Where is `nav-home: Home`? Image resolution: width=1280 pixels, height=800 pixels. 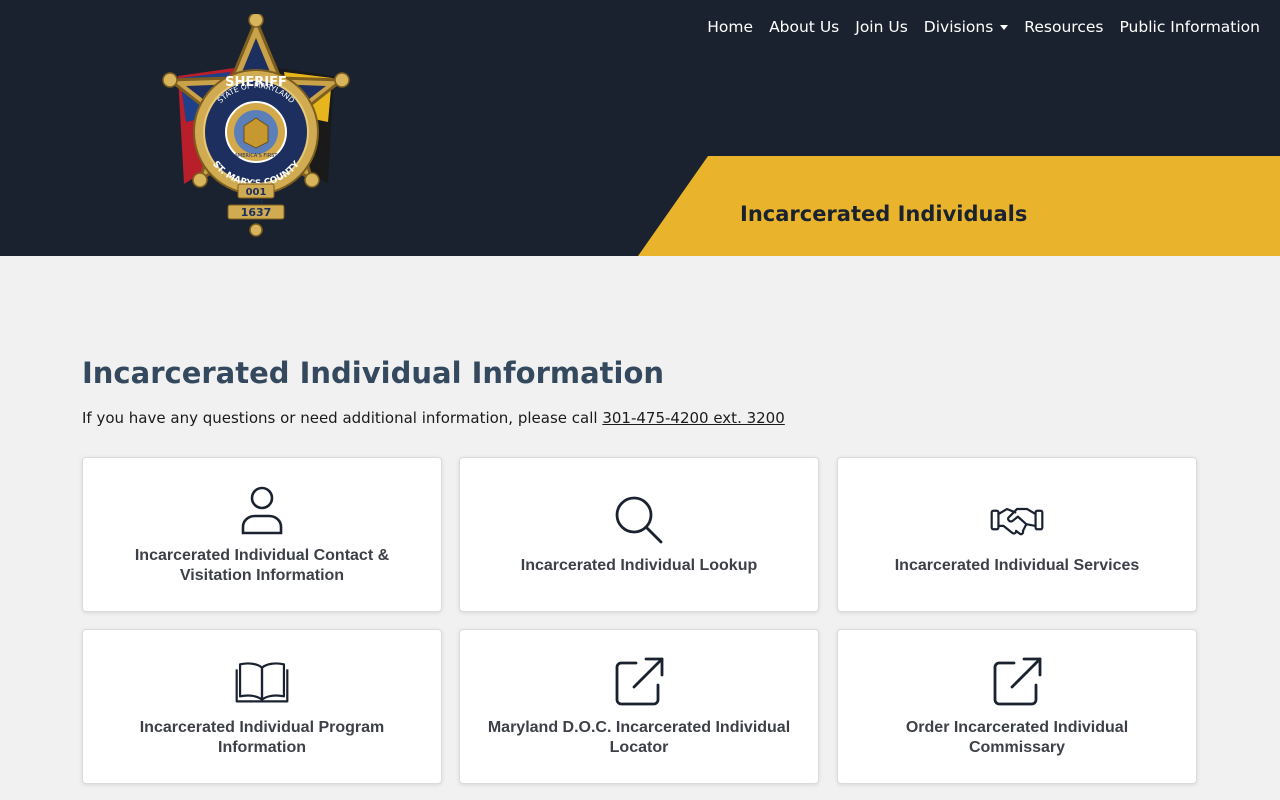 nav-home: Home is located at coordinates (730, 27).